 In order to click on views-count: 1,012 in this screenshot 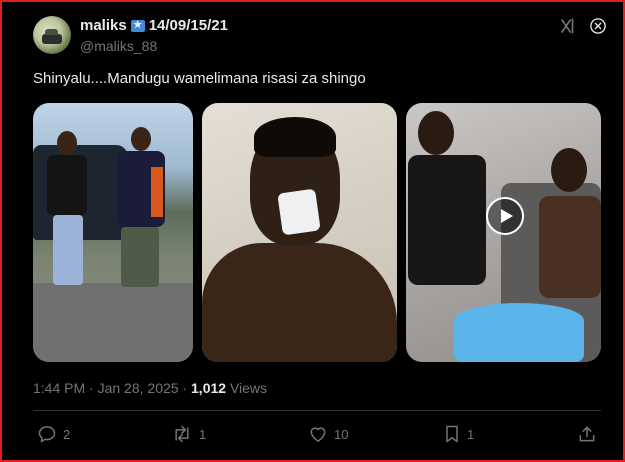, I will do `click(209, 388)`.